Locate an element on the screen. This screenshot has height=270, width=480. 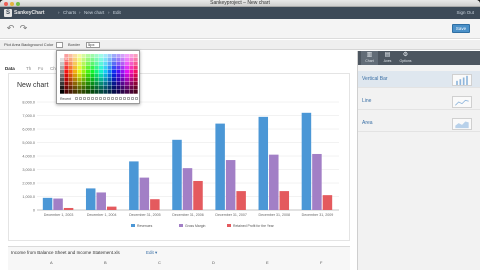
border-select: 5px is located at coordinates (93, 45).